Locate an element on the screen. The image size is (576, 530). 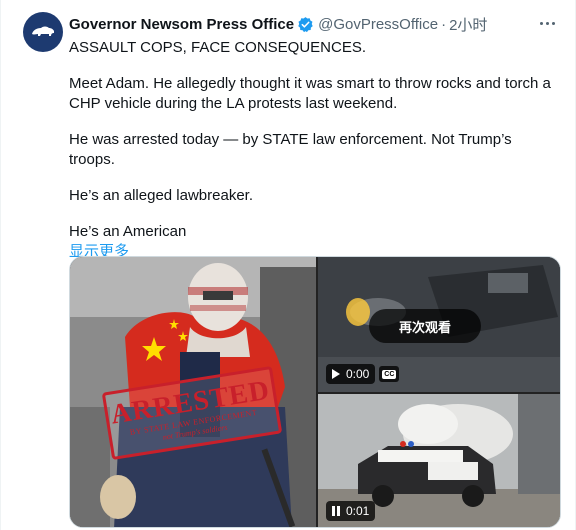
video-2-controls: 0:01 is located at coordinates (351, 511).